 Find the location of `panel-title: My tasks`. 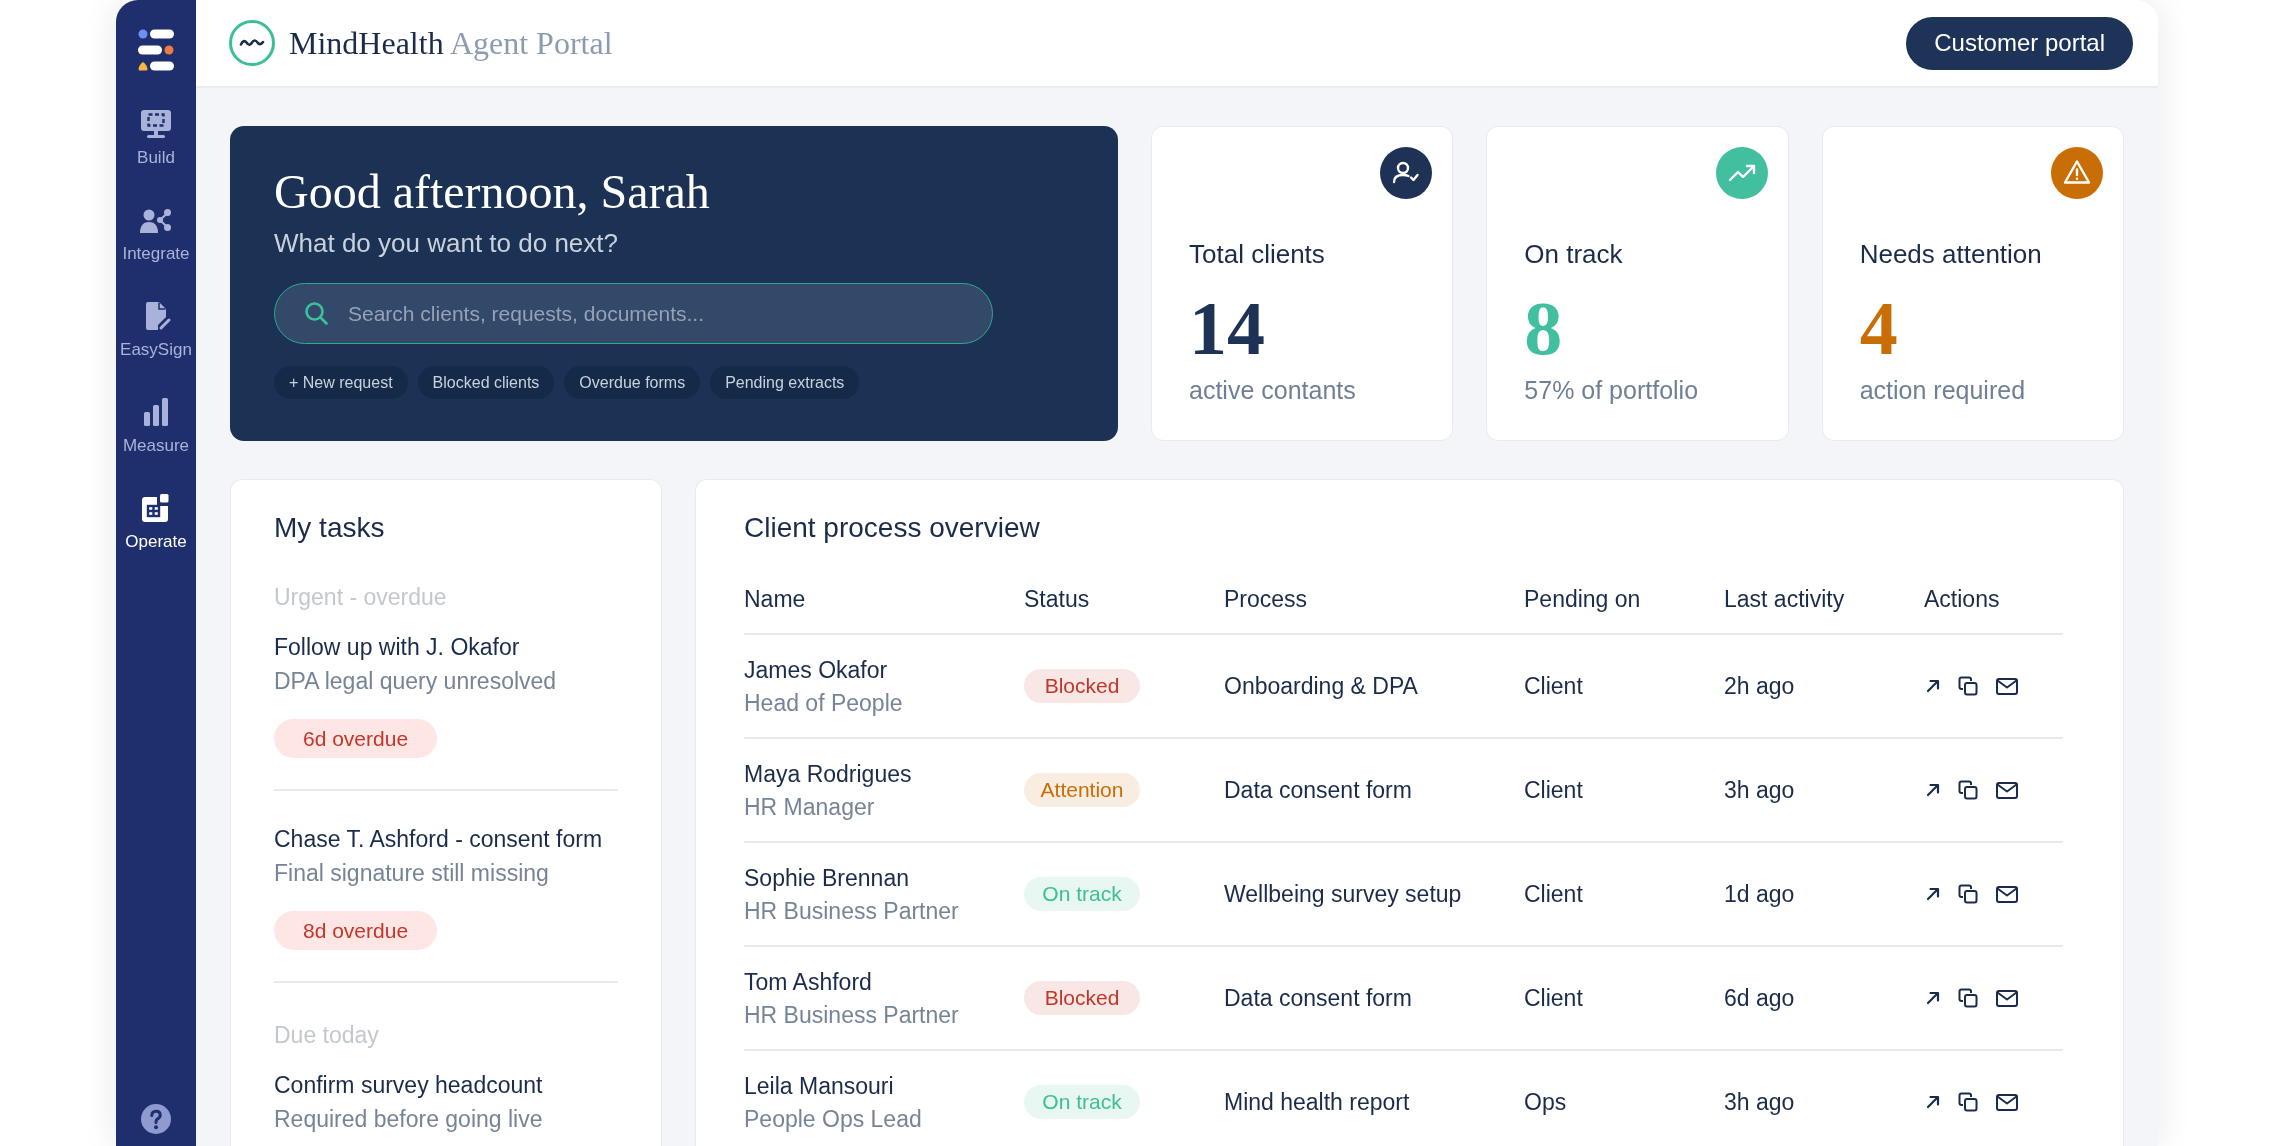

panel-title: My tasks is located at coordinates (330, 528).